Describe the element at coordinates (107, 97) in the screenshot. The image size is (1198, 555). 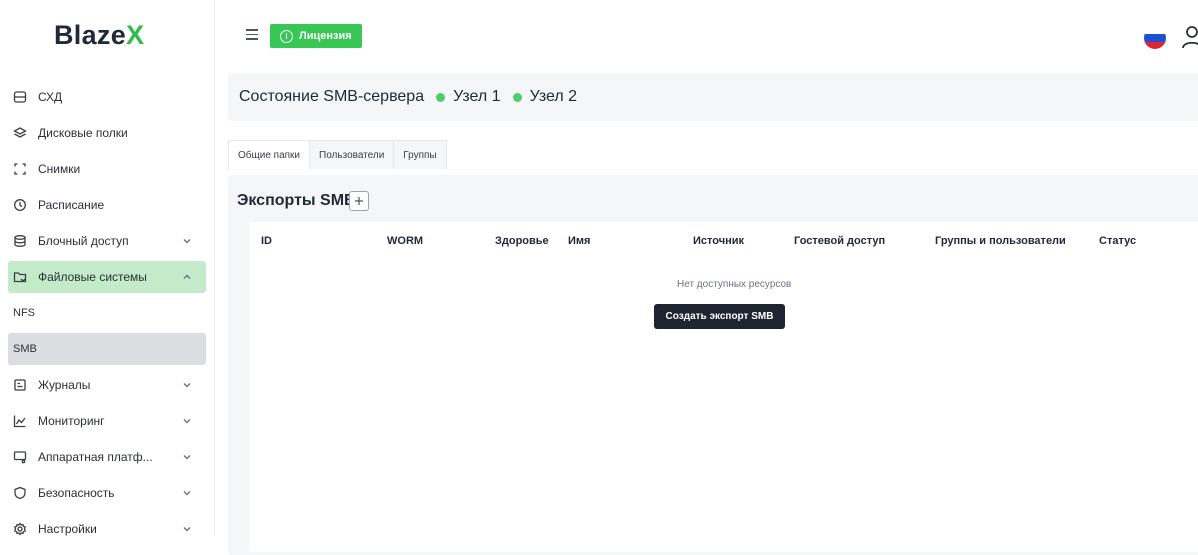
I see `sidebar-item-storage: СХД` at that location.